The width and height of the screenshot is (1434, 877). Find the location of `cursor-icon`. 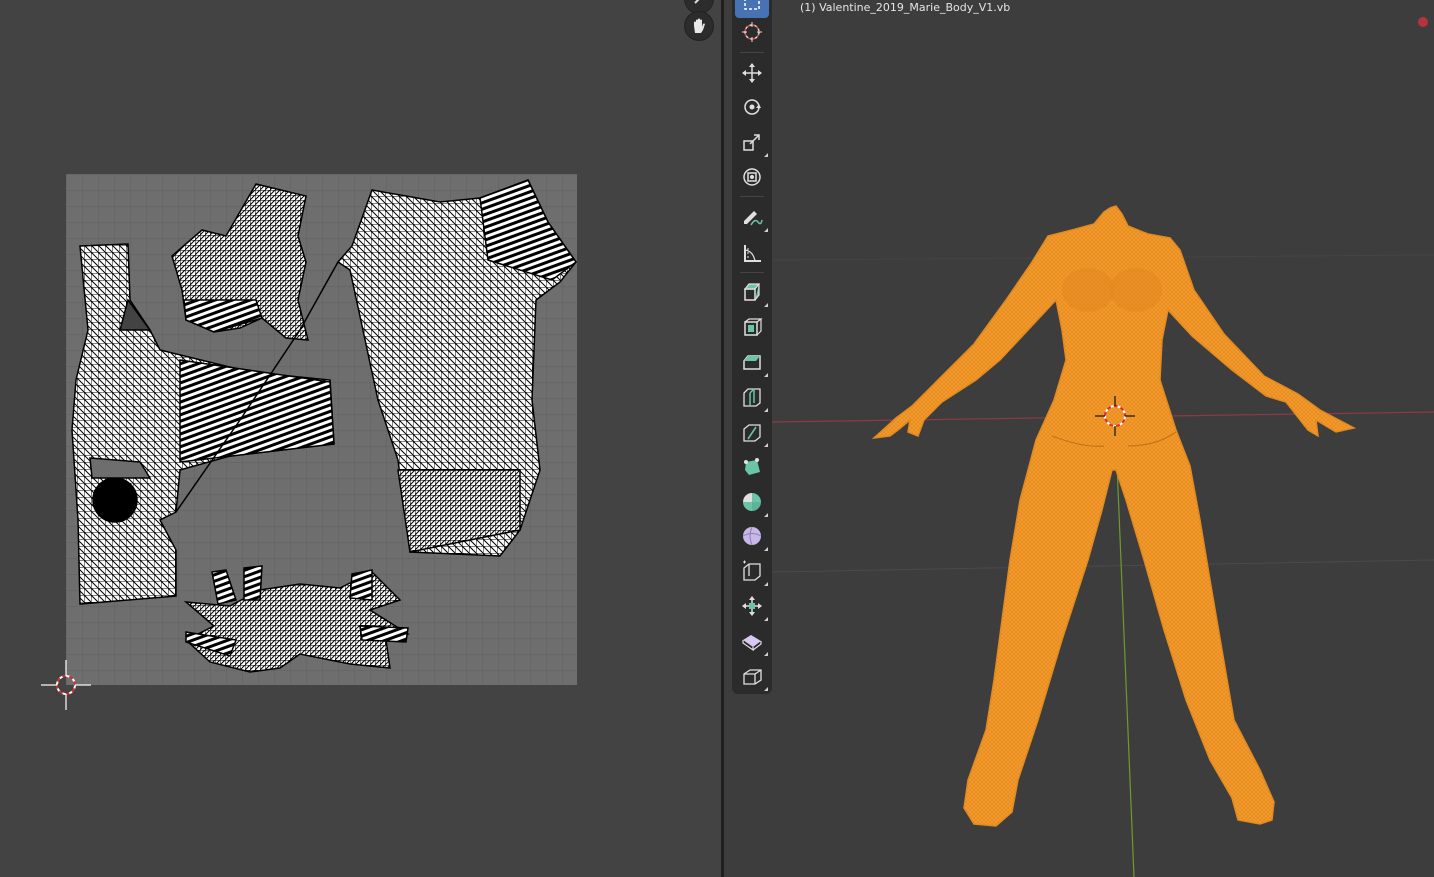

cursor-icon is located at coordinates (752, 32).